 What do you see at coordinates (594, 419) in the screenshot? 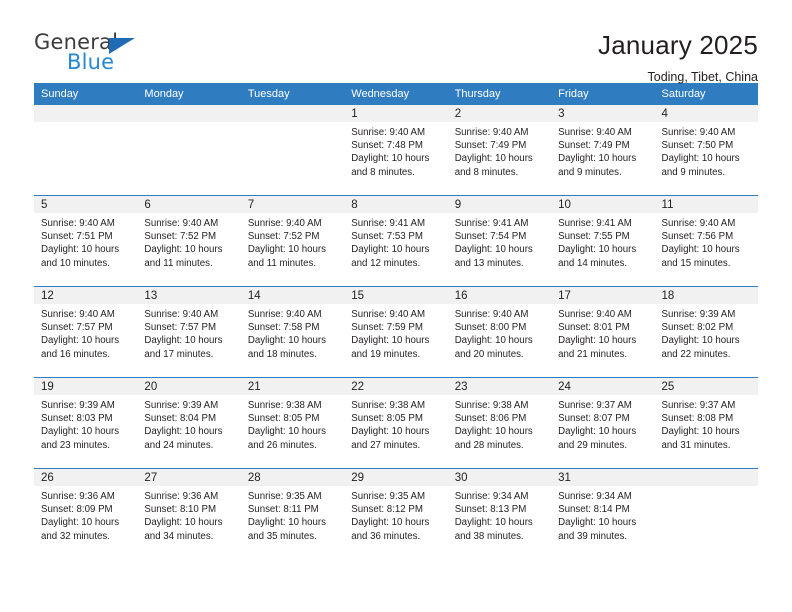
I see `sunset-text: Sunset: 8:07 PM` at bounding box center [594, 419].